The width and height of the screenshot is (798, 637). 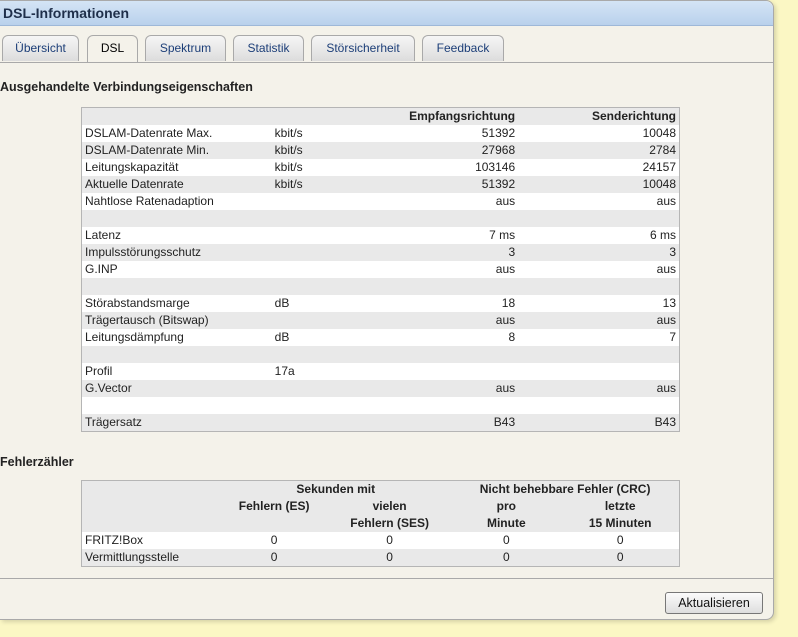 What do you see at coordinates (665, 422) in the screenshot?
I see `row-value-up: B43` at bounding box center [665, 422].